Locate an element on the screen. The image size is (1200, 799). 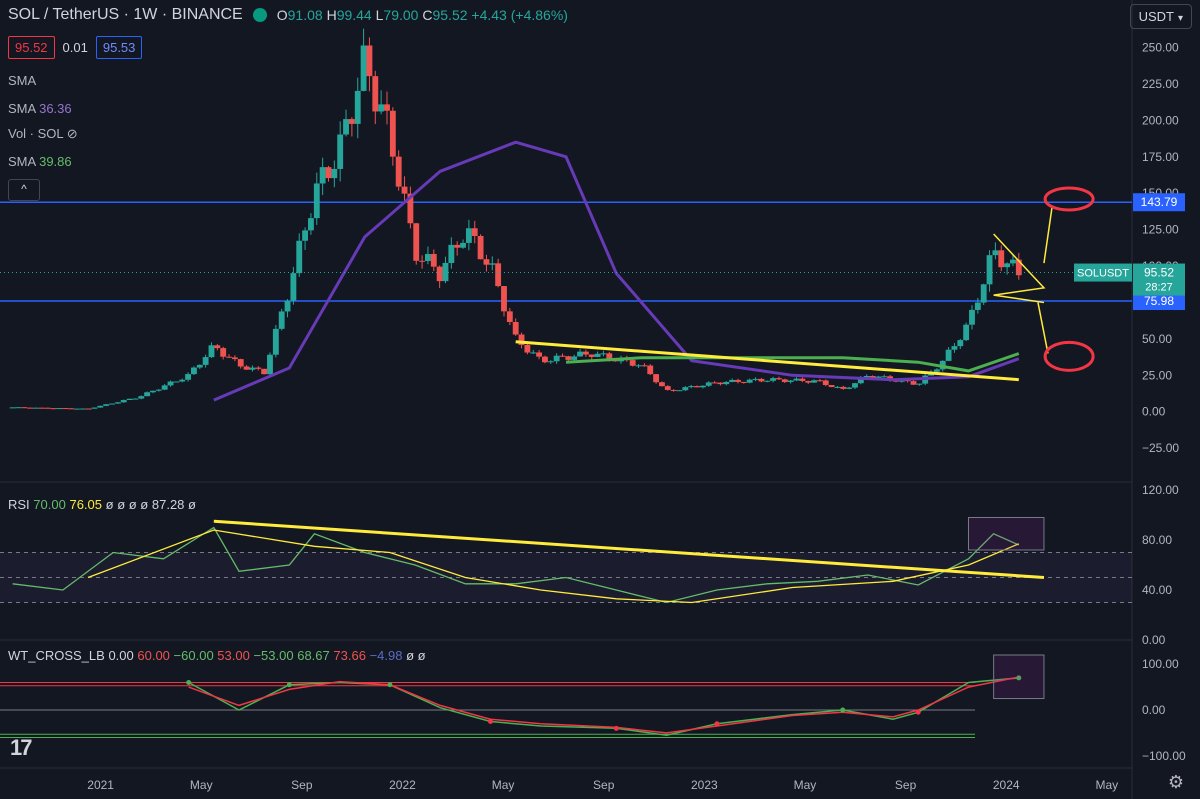
indicator-sma-2: SMA 36.36 is located at coordinates (40, 108).